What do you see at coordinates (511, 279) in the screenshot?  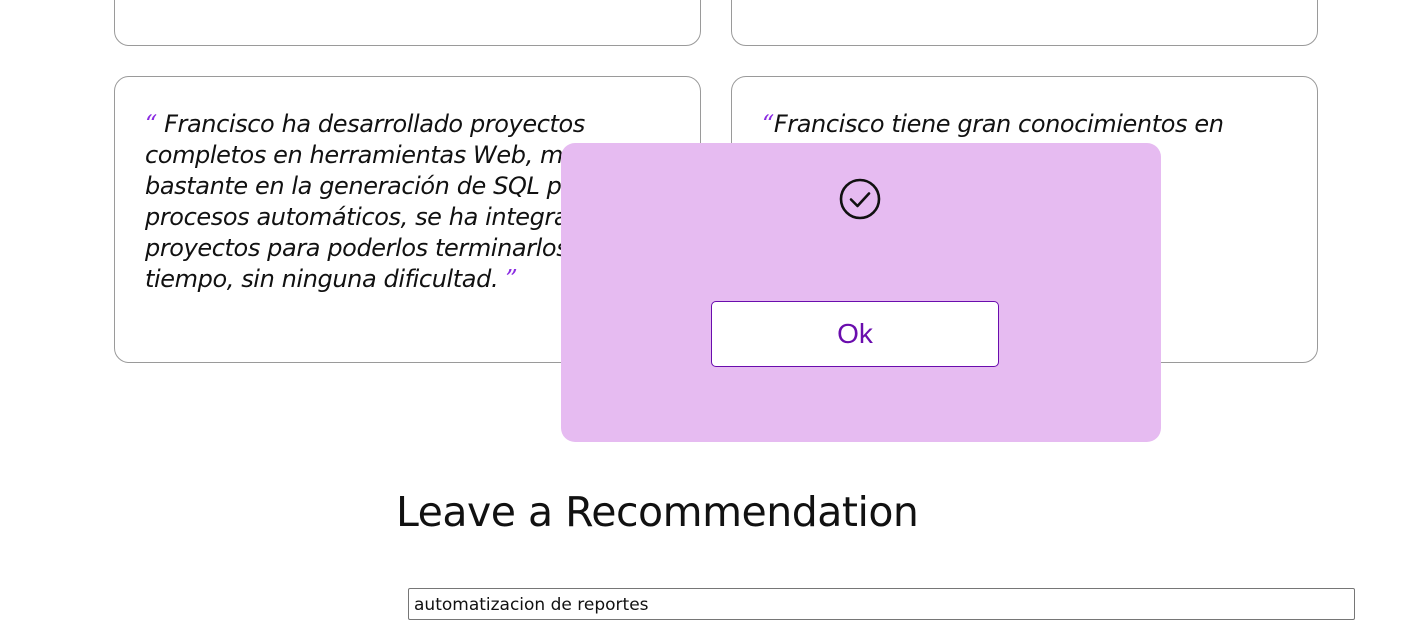 I see `close-quote-mark: ”` at bounding box center [511, 279].